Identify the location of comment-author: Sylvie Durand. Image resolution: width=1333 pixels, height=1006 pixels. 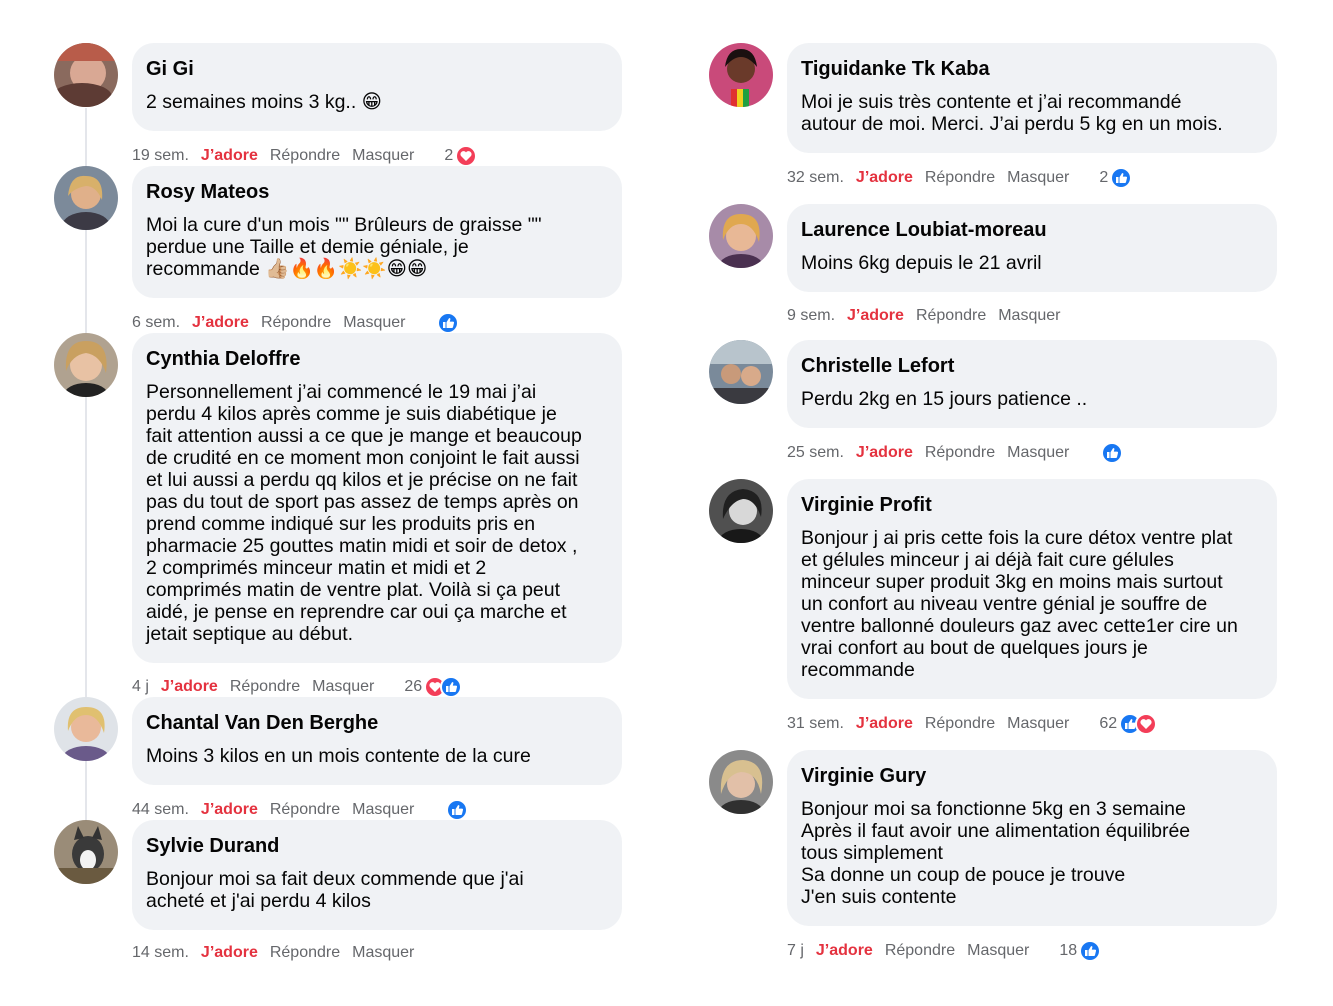
(377, 846).